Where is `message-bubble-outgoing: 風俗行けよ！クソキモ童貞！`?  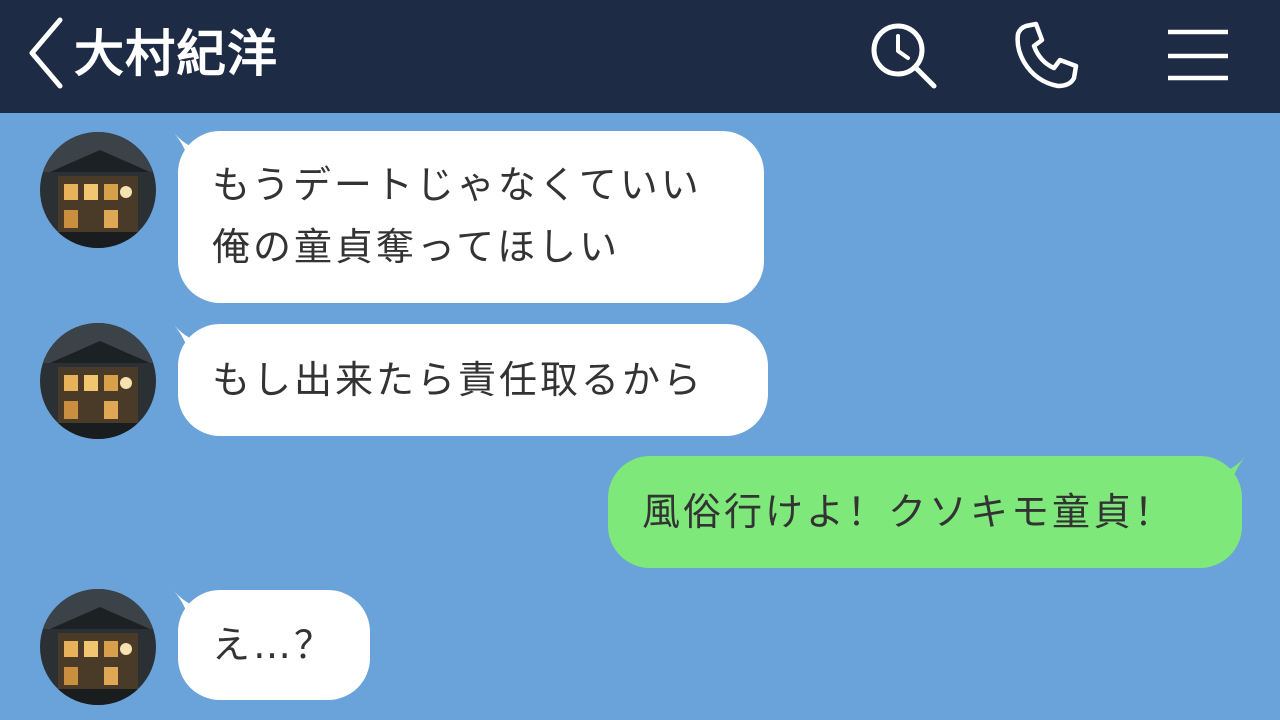 message-bubble-outgoing: 風俗行けよ！クソキモ童貞！ is located at coordinates (925, 512).